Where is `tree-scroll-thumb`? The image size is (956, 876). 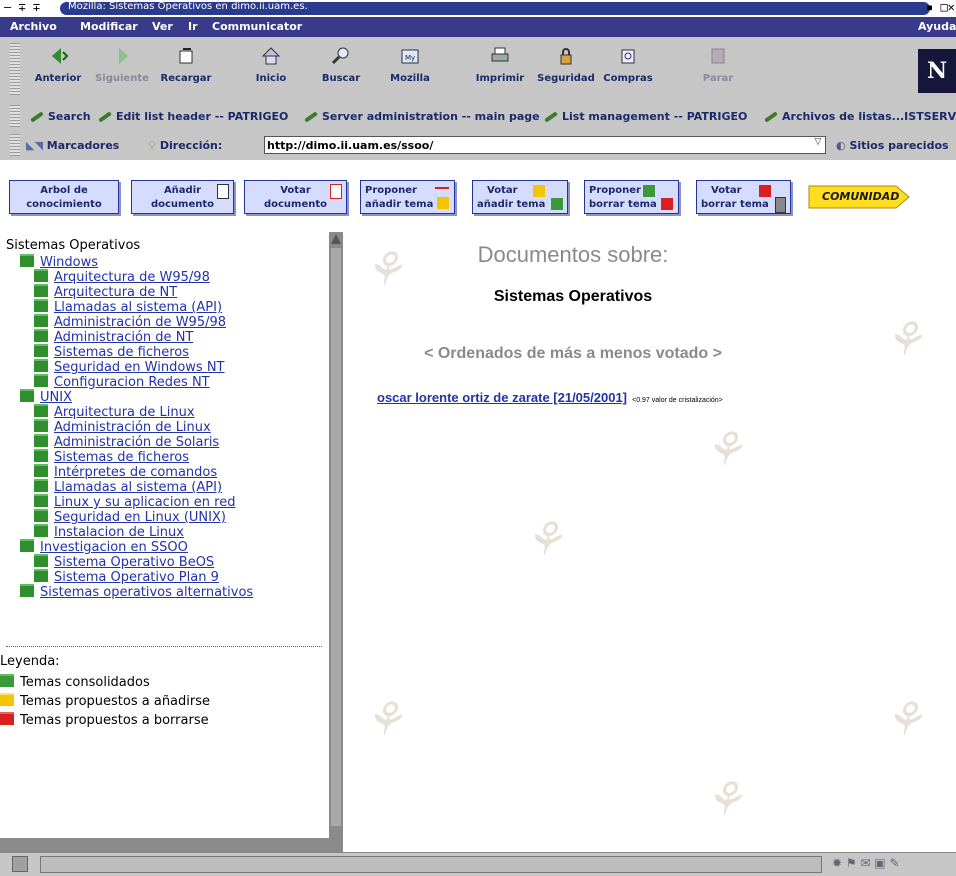 tree-scroll-thumb is located at coordinates (336, 537).